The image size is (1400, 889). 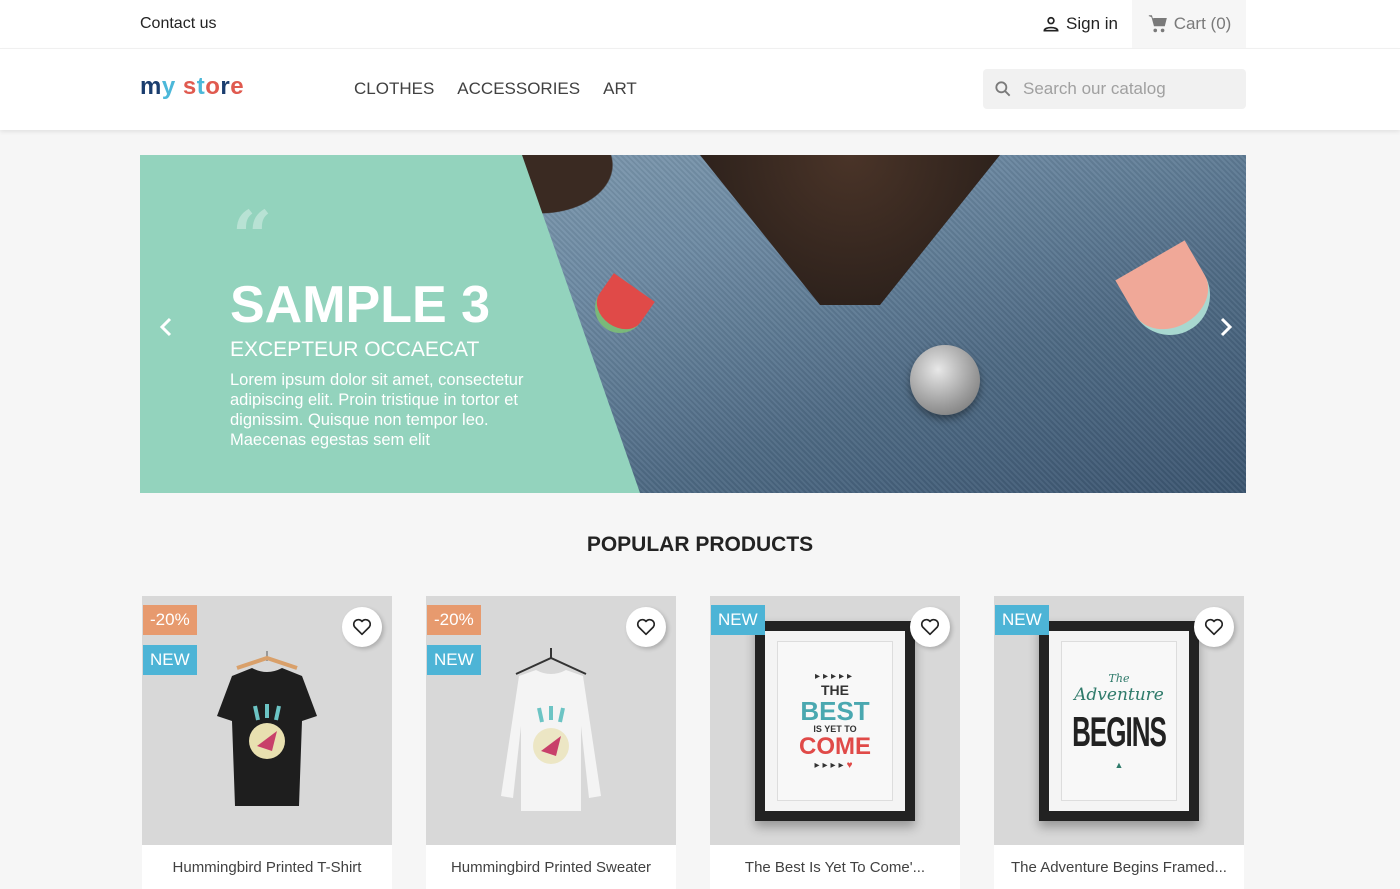 What do you see at coordinates (551, 867) in the screenshot?
I see `product-title: Hummingbird Printed Sweater` at bounding box center [551, 867].